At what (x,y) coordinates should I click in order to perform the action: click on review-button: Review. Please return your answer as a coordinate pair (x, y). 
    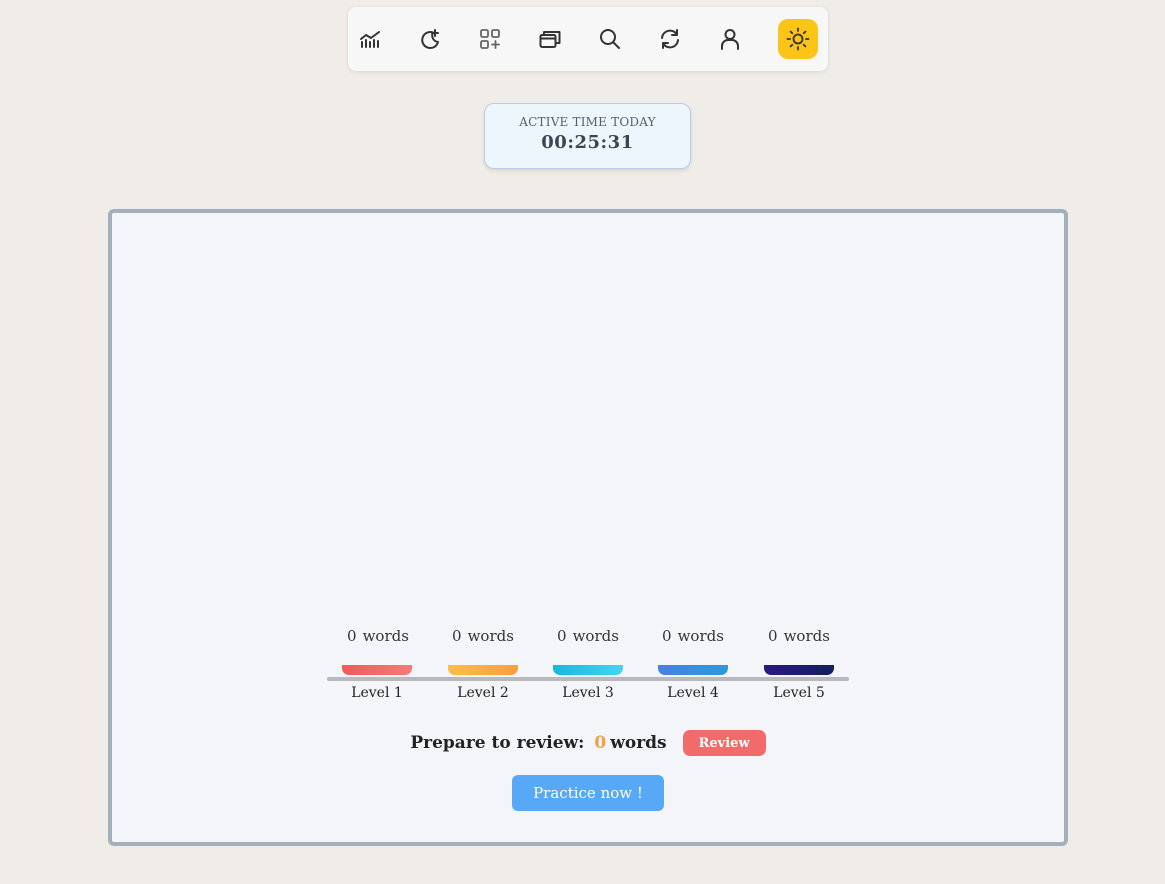
    Looking at the image, I should click on (724, 743).